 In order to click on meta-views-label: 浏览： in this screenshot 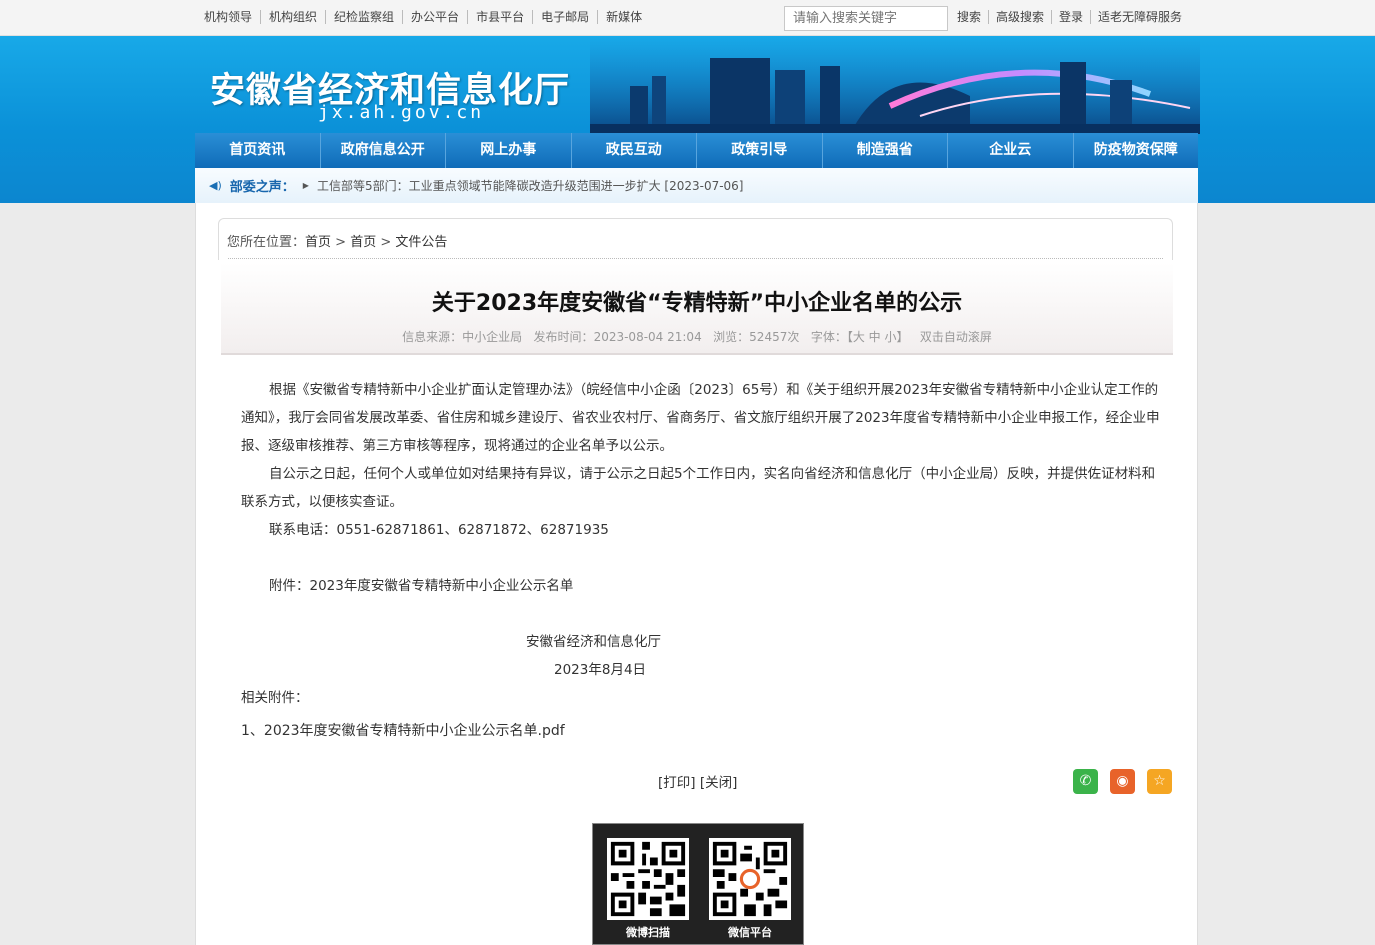, I will do `click(731, 337)`.